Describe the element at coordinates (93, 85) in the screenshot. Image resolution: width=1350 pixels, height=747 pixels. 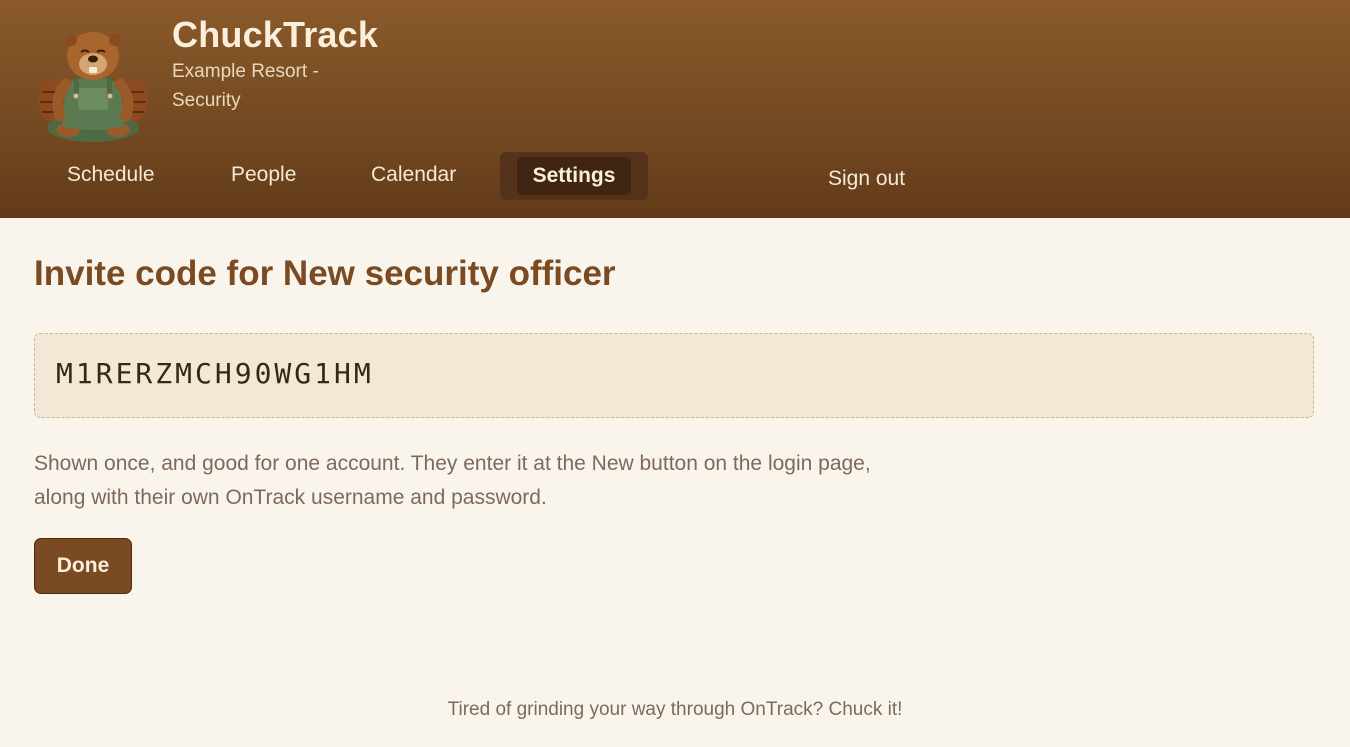
I see `beaver-mascot-icon` at that location.